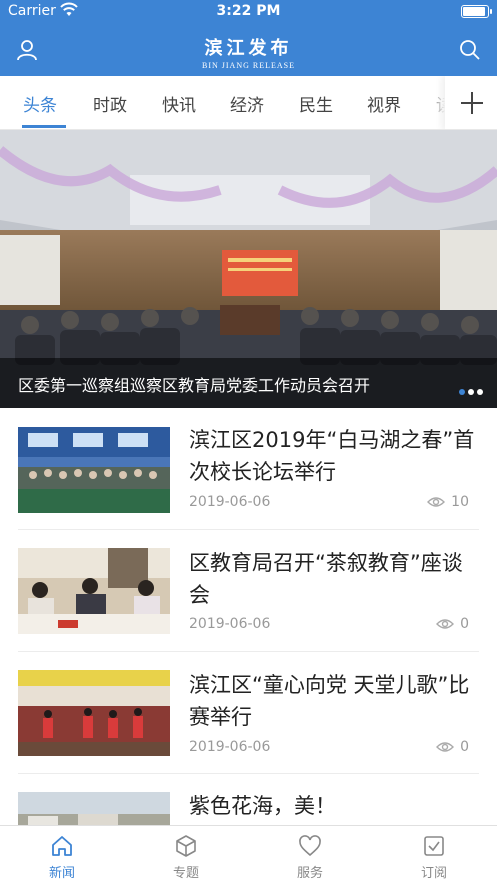  I want to click on nav-subscribe: 订阅, so click(434, 854).